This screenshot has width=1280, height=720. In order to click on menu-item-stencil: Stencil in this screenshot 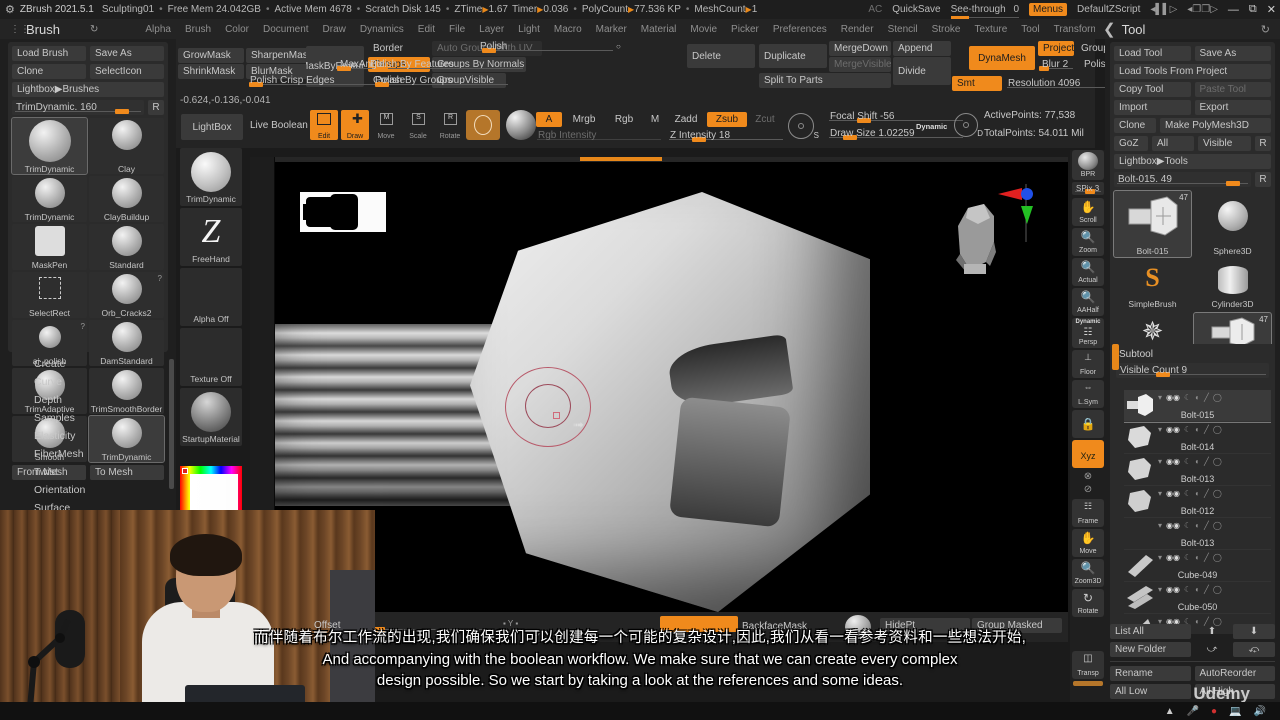, I will do `click(903, 29)`.